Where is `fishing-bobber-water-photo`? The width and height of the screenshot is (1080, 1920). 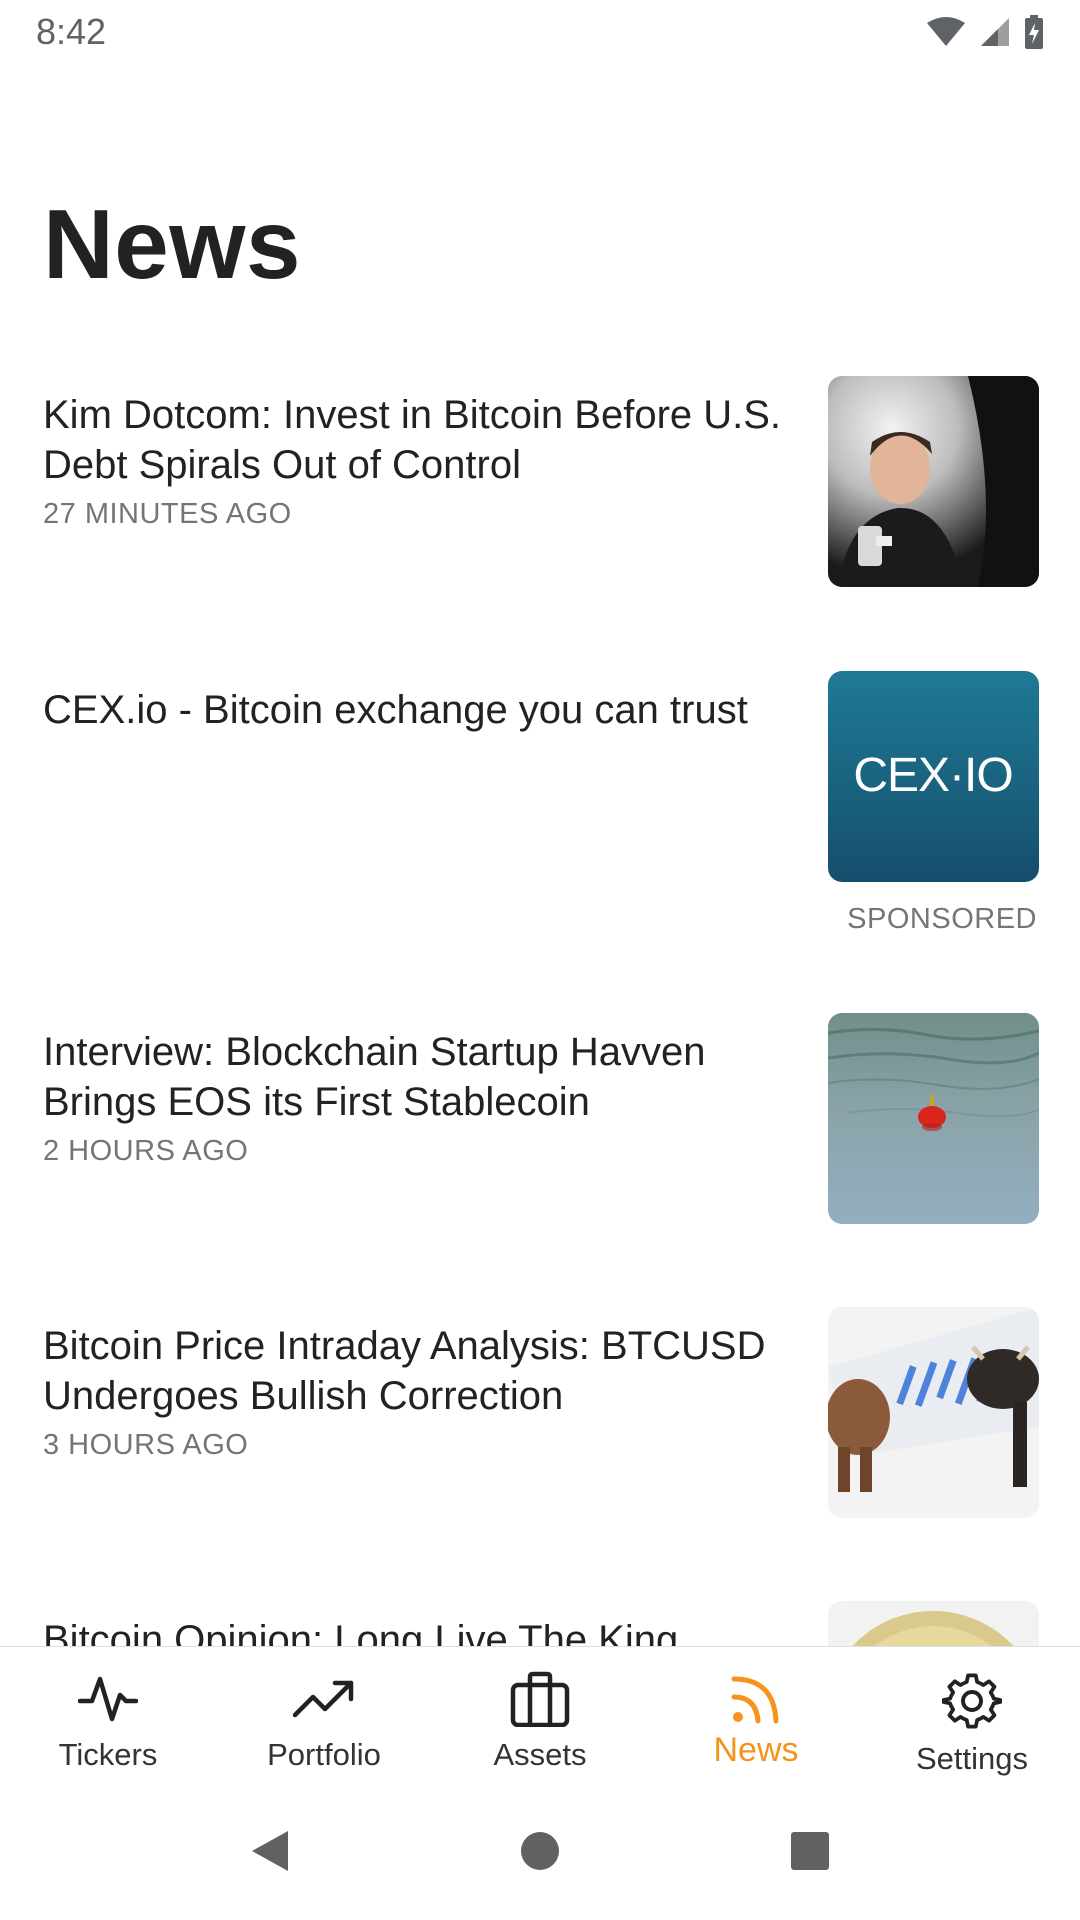
fishing-bobber-water-photo is located at coordinates (933, 1118).